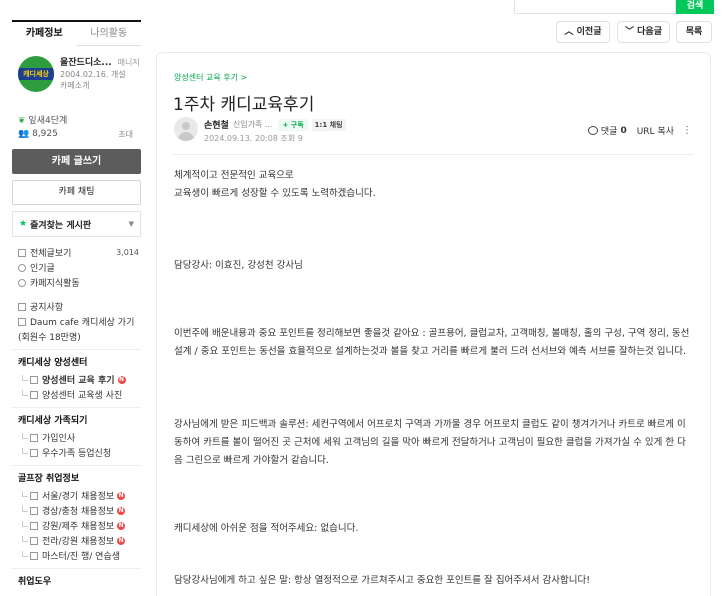 The width and height of the screenshot is (725, 596). What do you see at coordinates (22, 121) in the screenshot?
I see `sprout-icon: ❦` at bounding box center [22, 121].